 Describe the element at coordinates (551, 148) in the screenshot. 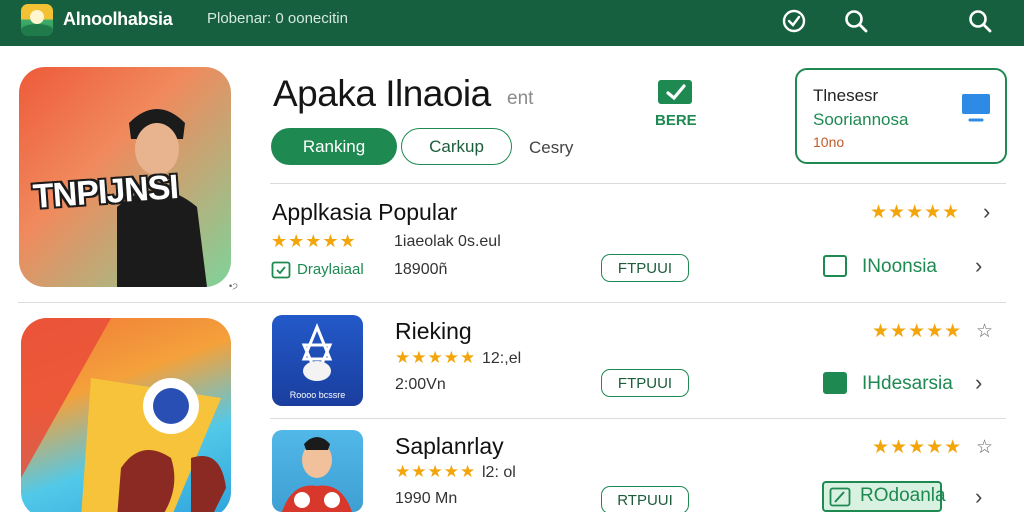

I see `tab-cesry: Cesry` at that location.